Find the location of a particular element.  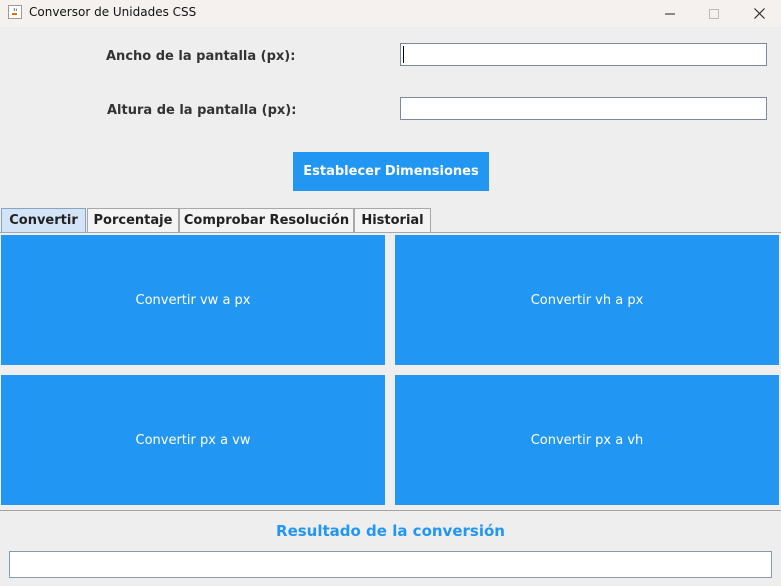

maximize-icon is located at coordinates (714, 13).